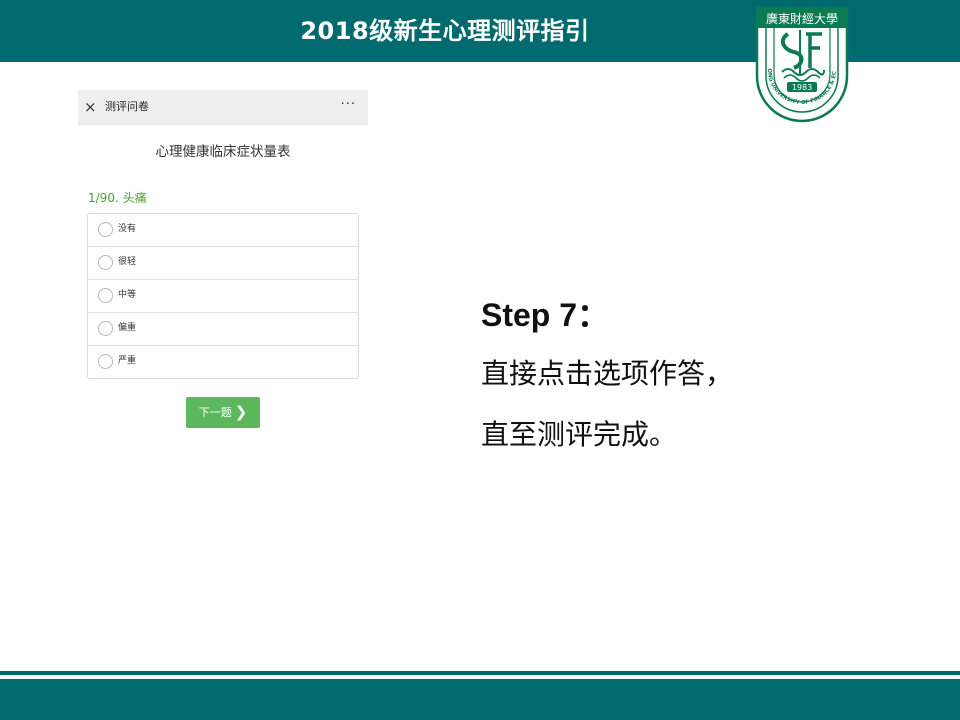  Describe the element at coordinates (480, 699) in the screenshot. I see `footer-band` at that location.